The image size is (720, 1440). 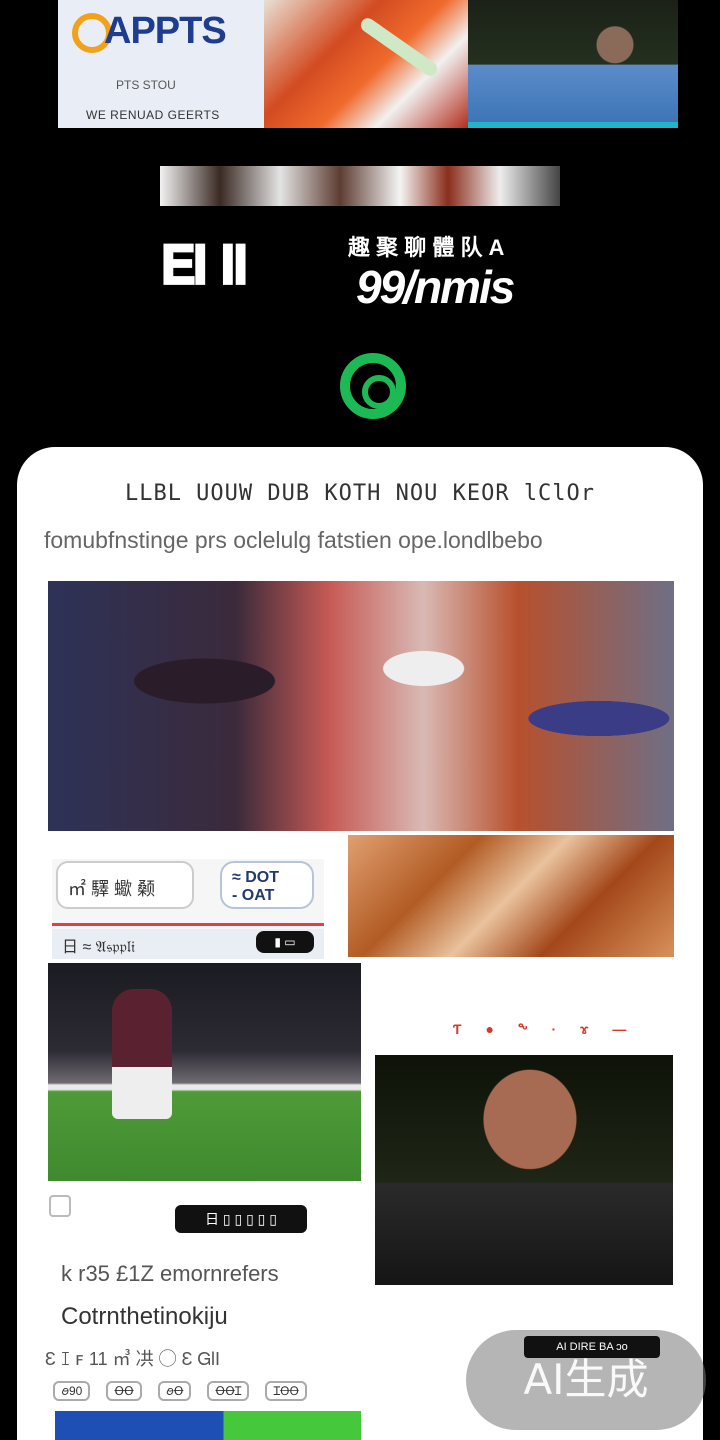 I want to click on mini-chip: ꝊꝊ, so click(x=124, y=1391).